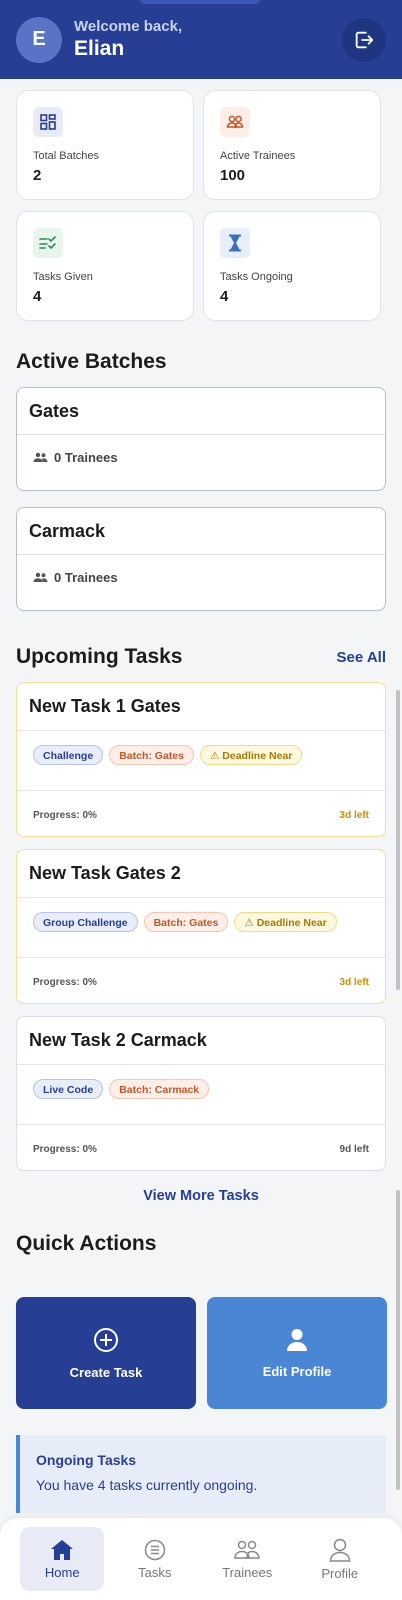  Describe the element at coordinates (201, 39) in the screenshot. I see `app-header: E Welcome back, Elian` at that location.